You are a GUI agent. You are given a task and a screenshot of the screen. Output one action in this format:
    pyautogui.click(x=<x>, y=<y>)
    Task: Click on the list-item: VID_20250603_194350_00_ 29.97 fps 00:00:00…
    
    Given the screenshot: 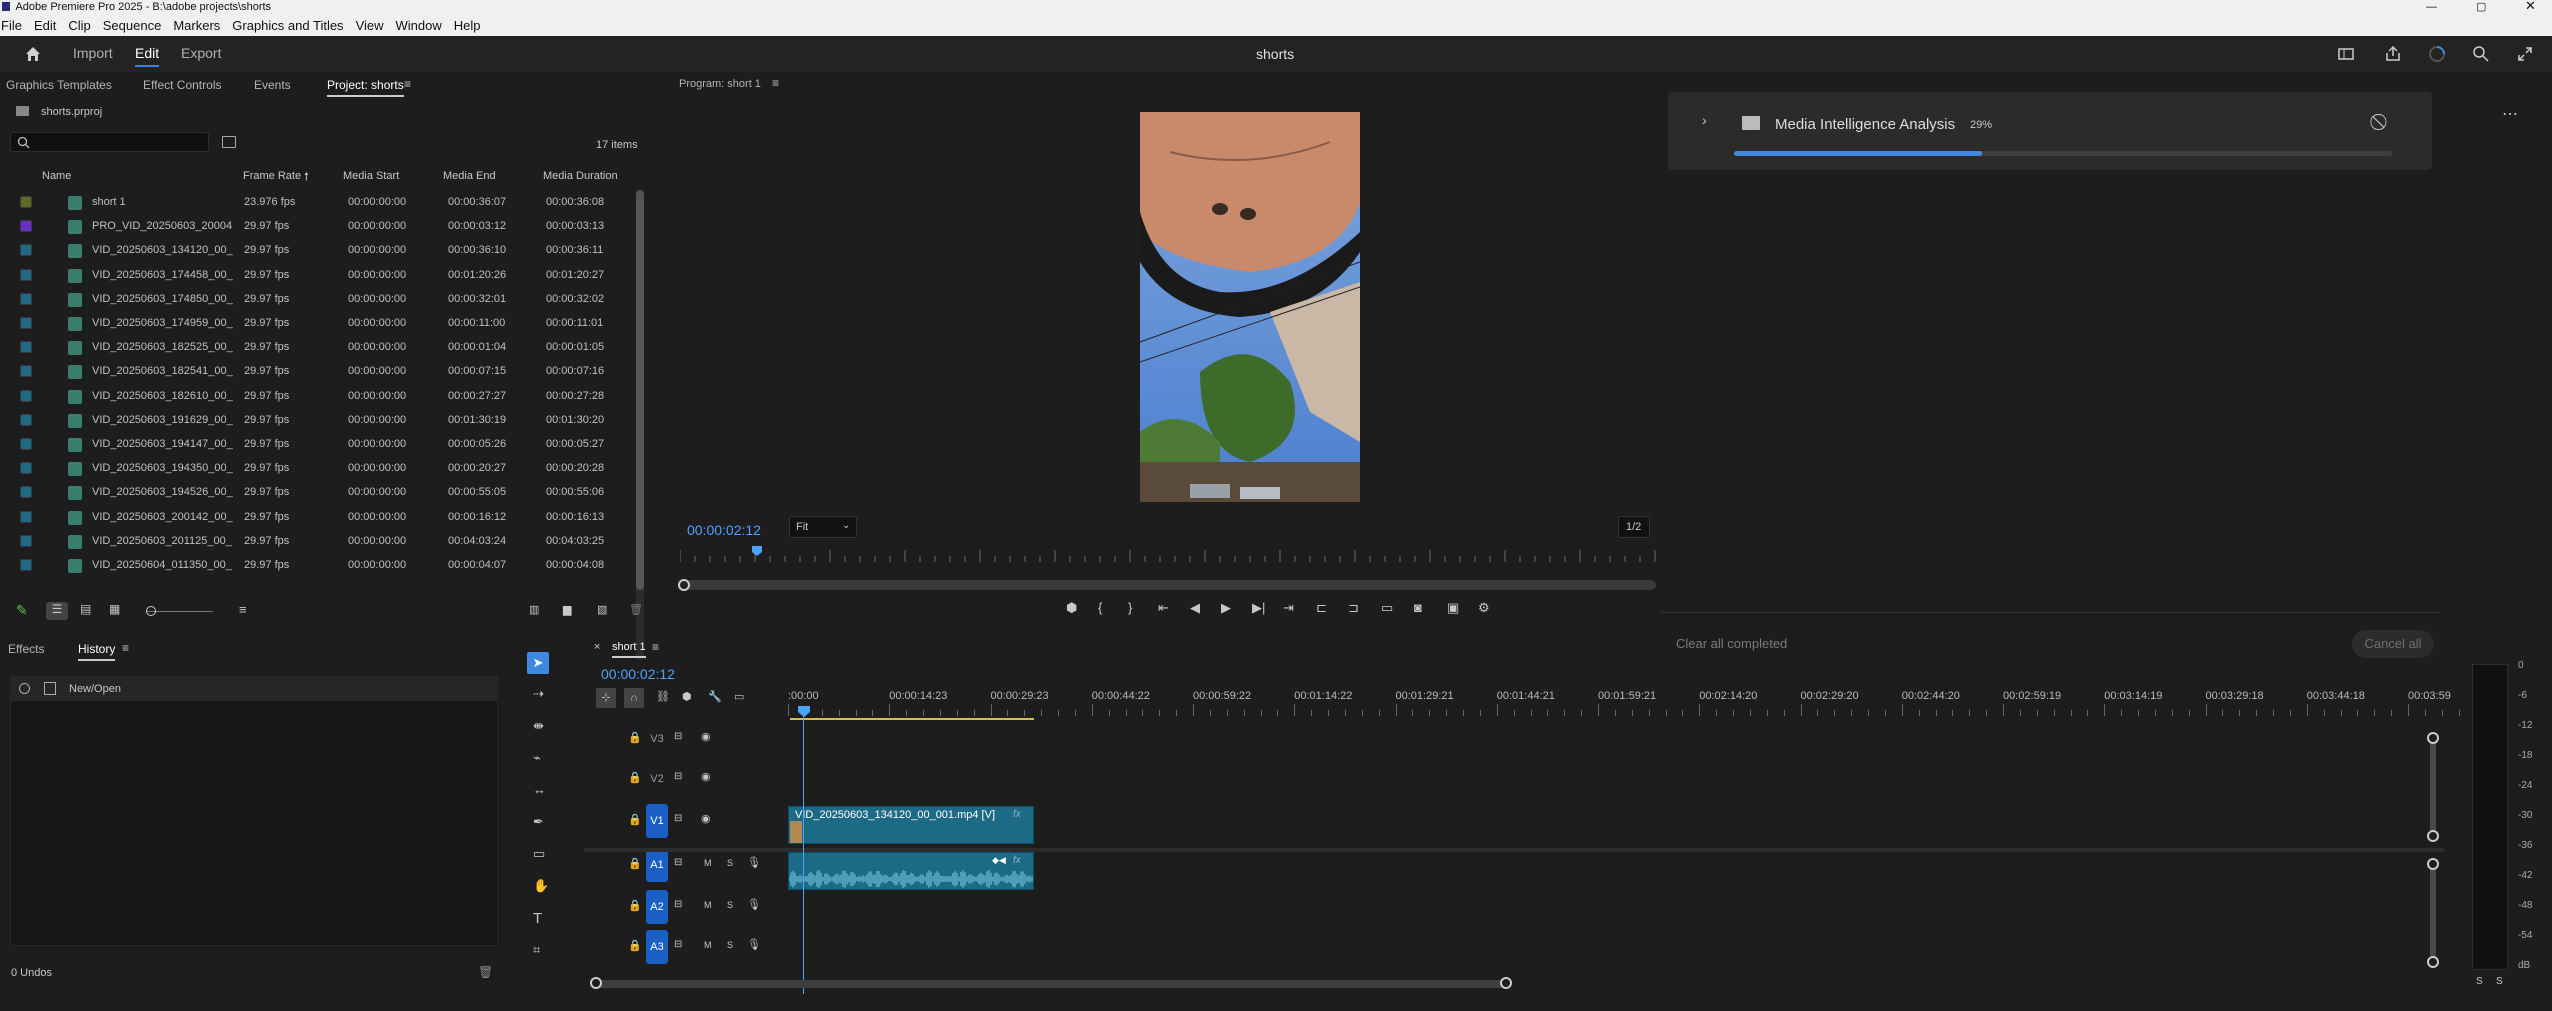 What is the action you would take?
    pyautogui.click(x=324, y=468)
    